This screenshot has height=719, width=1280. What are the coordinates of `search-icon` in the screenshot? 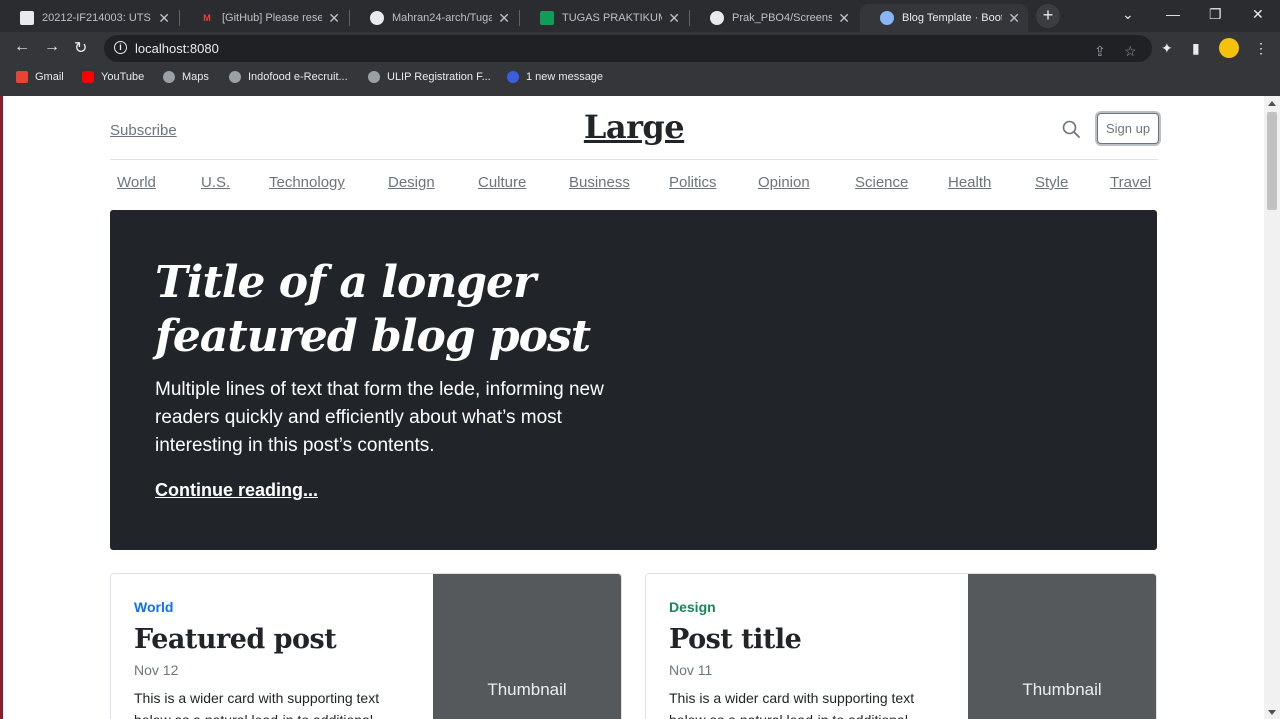 It's located at (1071, 129).